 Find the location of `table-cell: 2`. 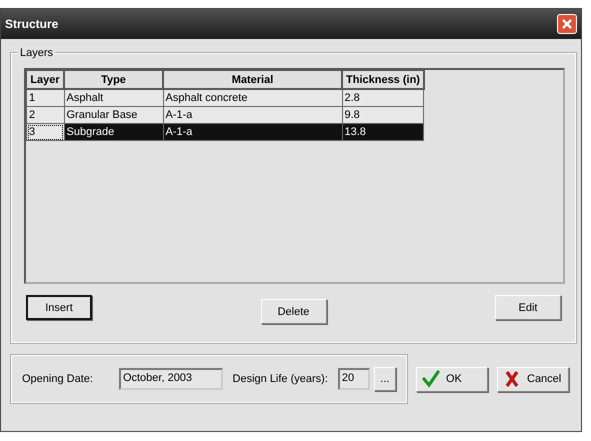

table-cell: 2 is located at coordinates (45, 115).